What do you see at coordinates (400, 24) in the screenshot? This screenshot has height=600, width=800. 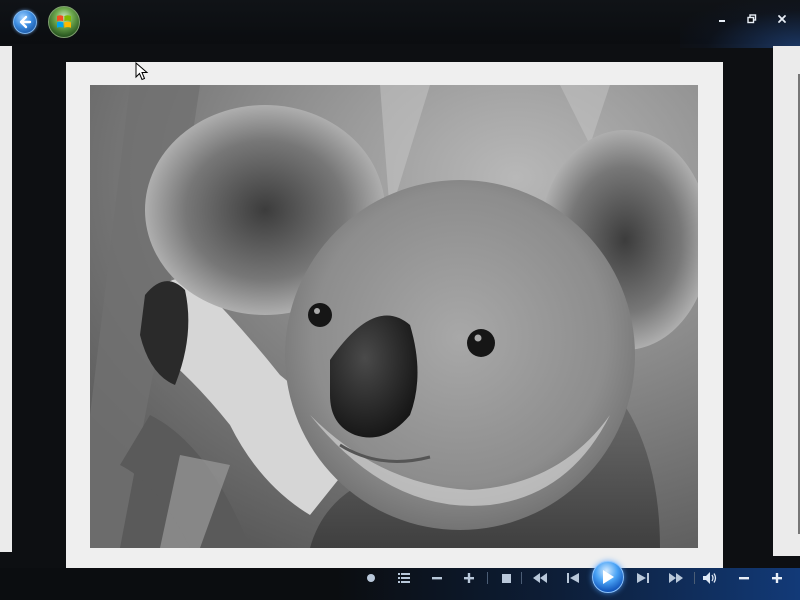 I see `title-bar` at bounding box center [400, 24].